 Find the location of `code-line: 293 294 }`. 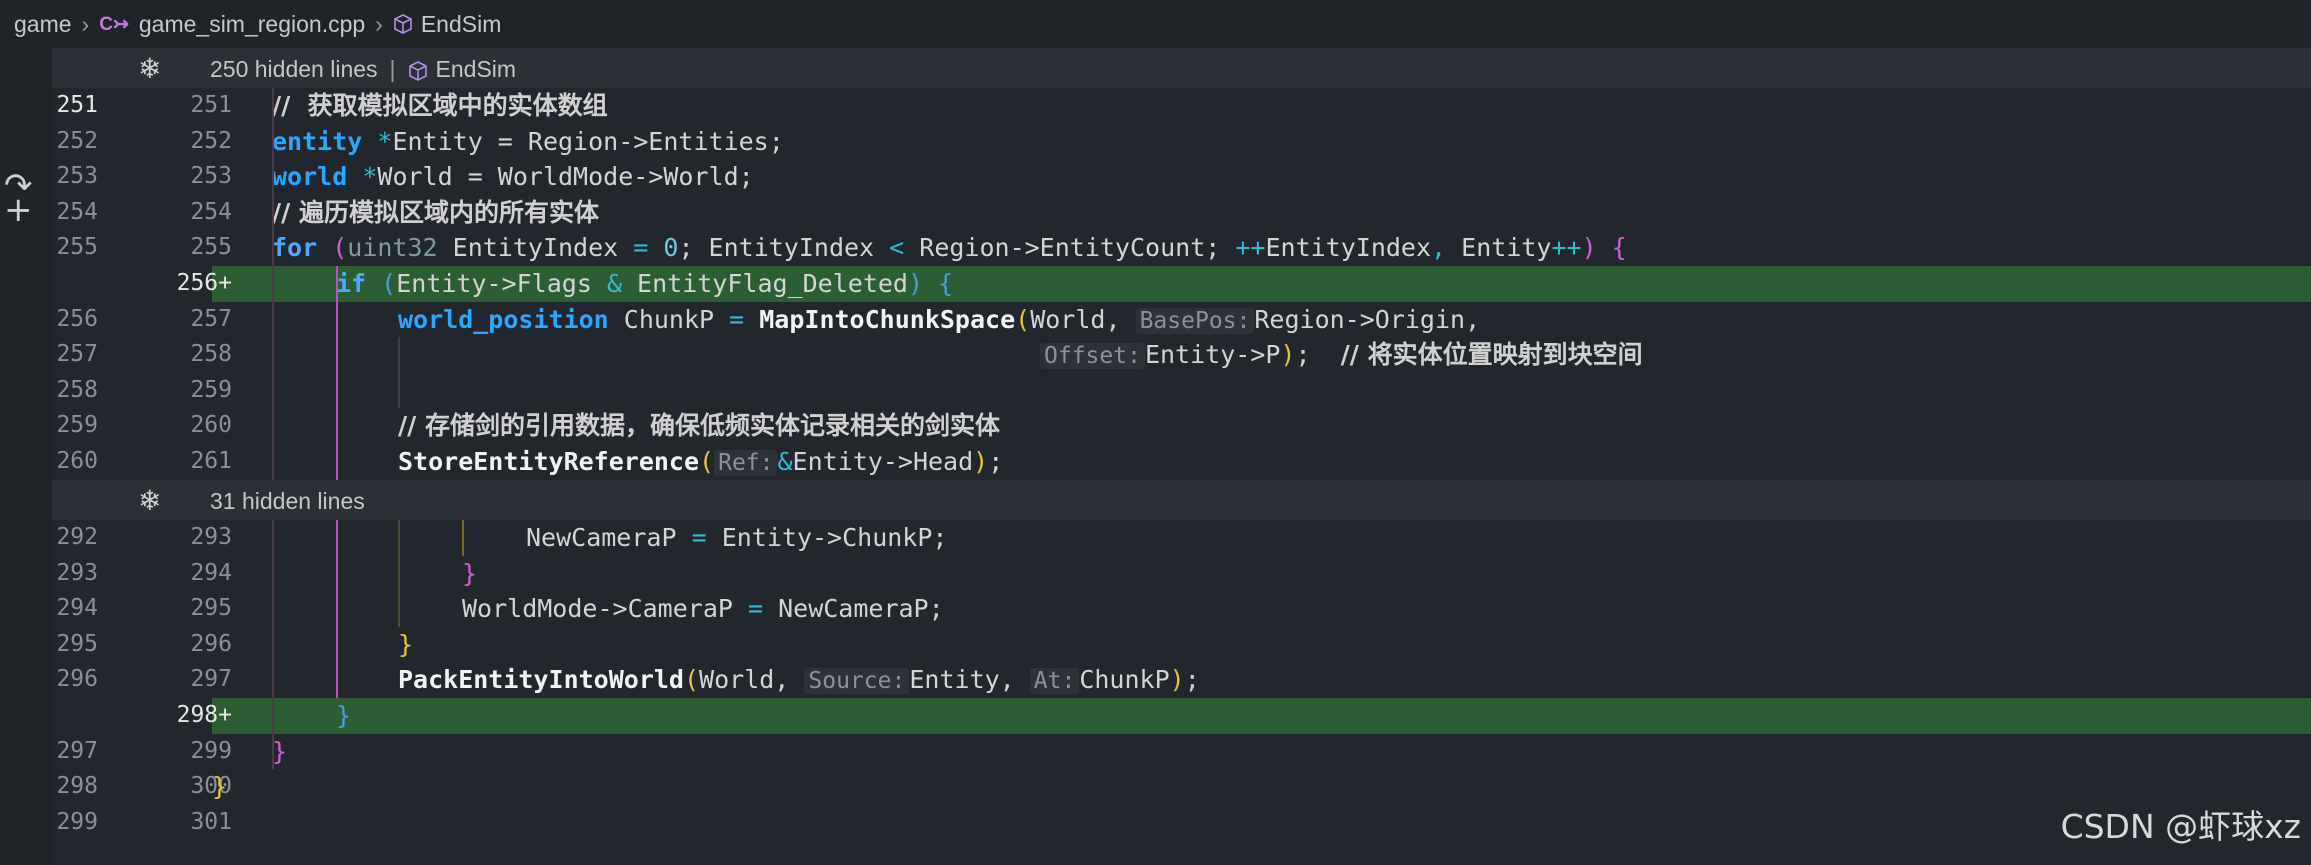

code-line: 293 294 } is located at coordinates (1181, 574).